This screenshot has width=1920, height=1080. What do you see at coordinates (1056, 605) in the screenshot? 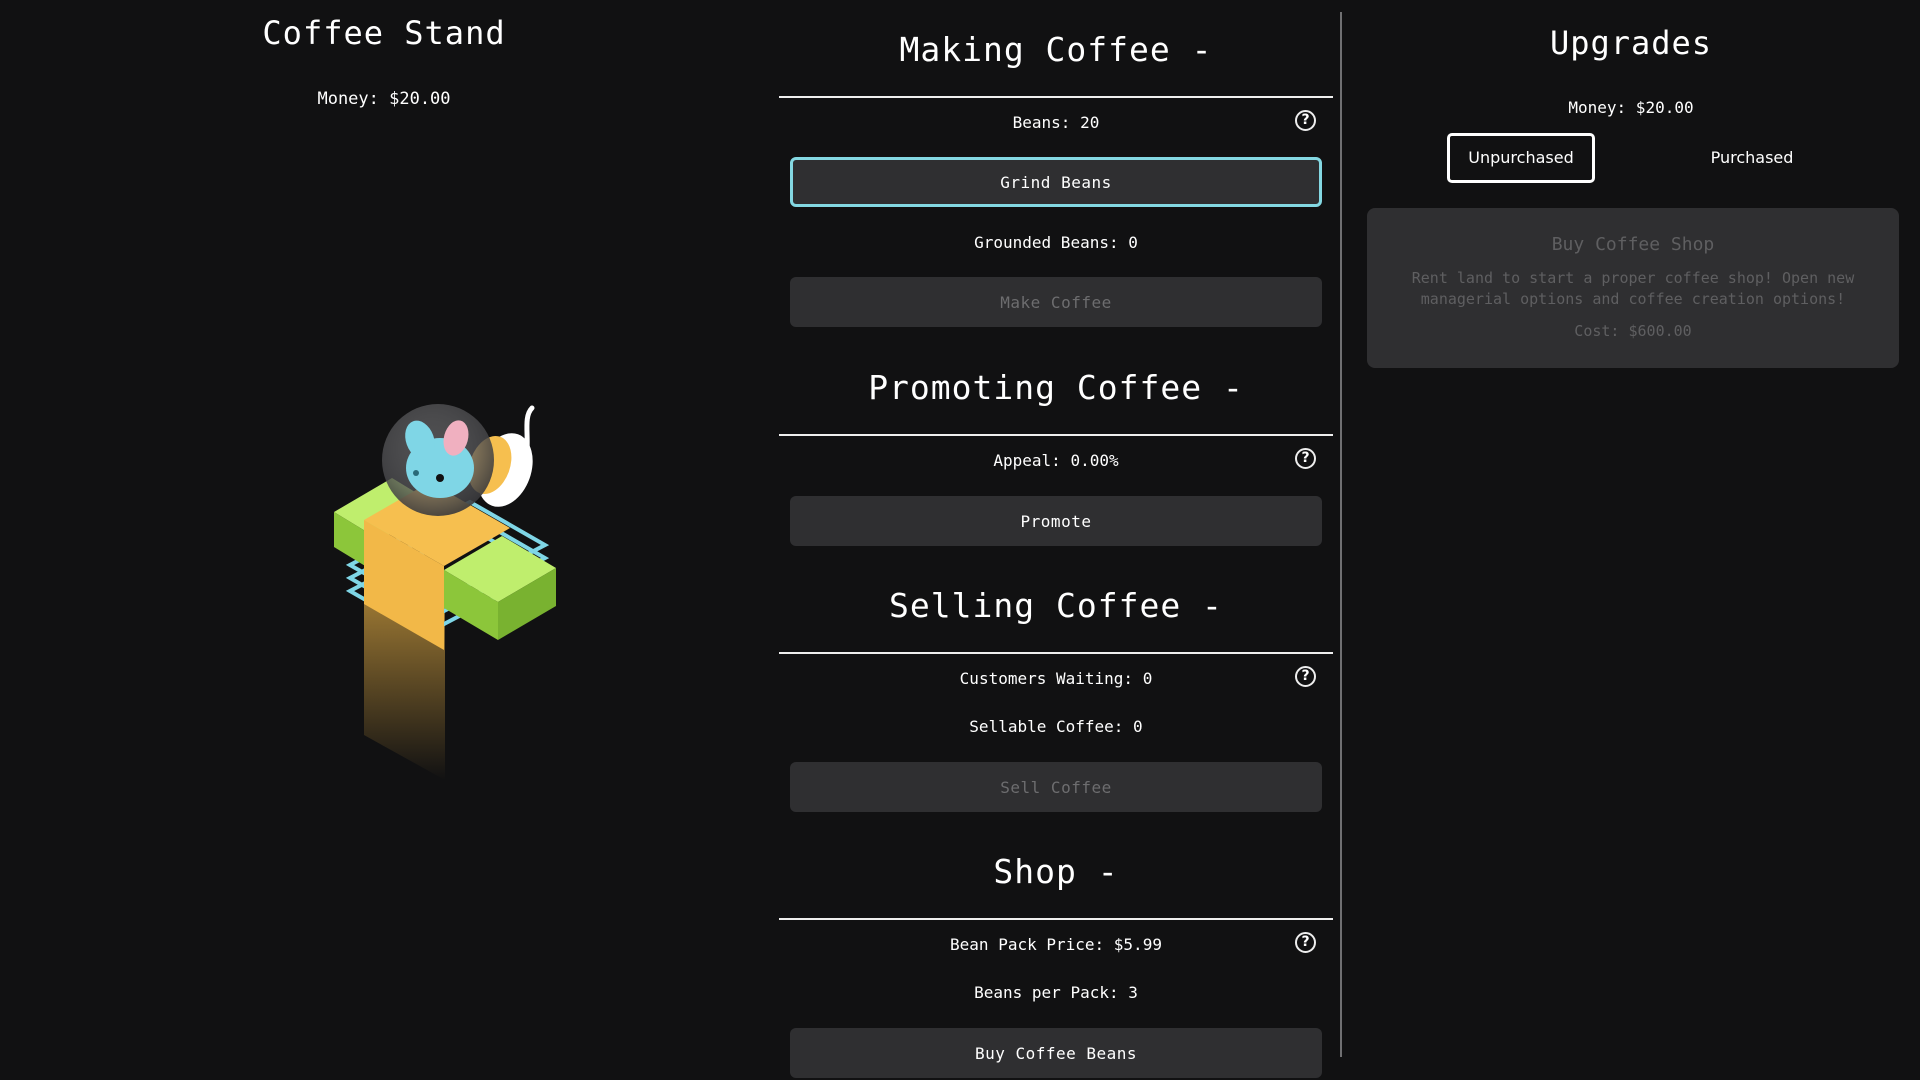
I see `selling-coffee-title: Selling Coffee -` at bounding box center [1056, 605].